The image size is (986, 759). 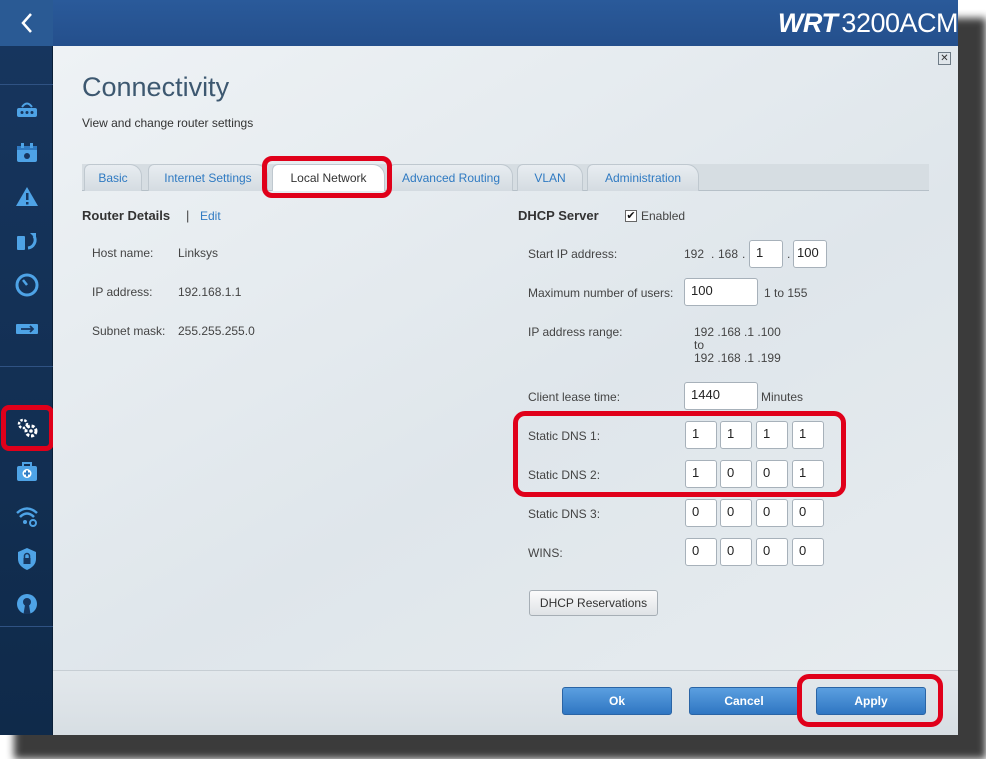 I want to click on sidebar-item-firmware, so click(x=26, y=241).